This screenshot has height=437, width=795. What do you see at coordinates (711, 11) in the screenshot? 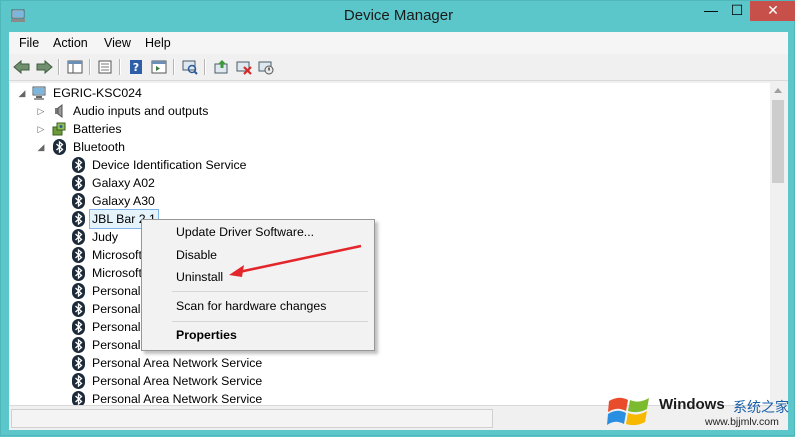
I see `minimize-button: —` at bounding box center [711, 11].